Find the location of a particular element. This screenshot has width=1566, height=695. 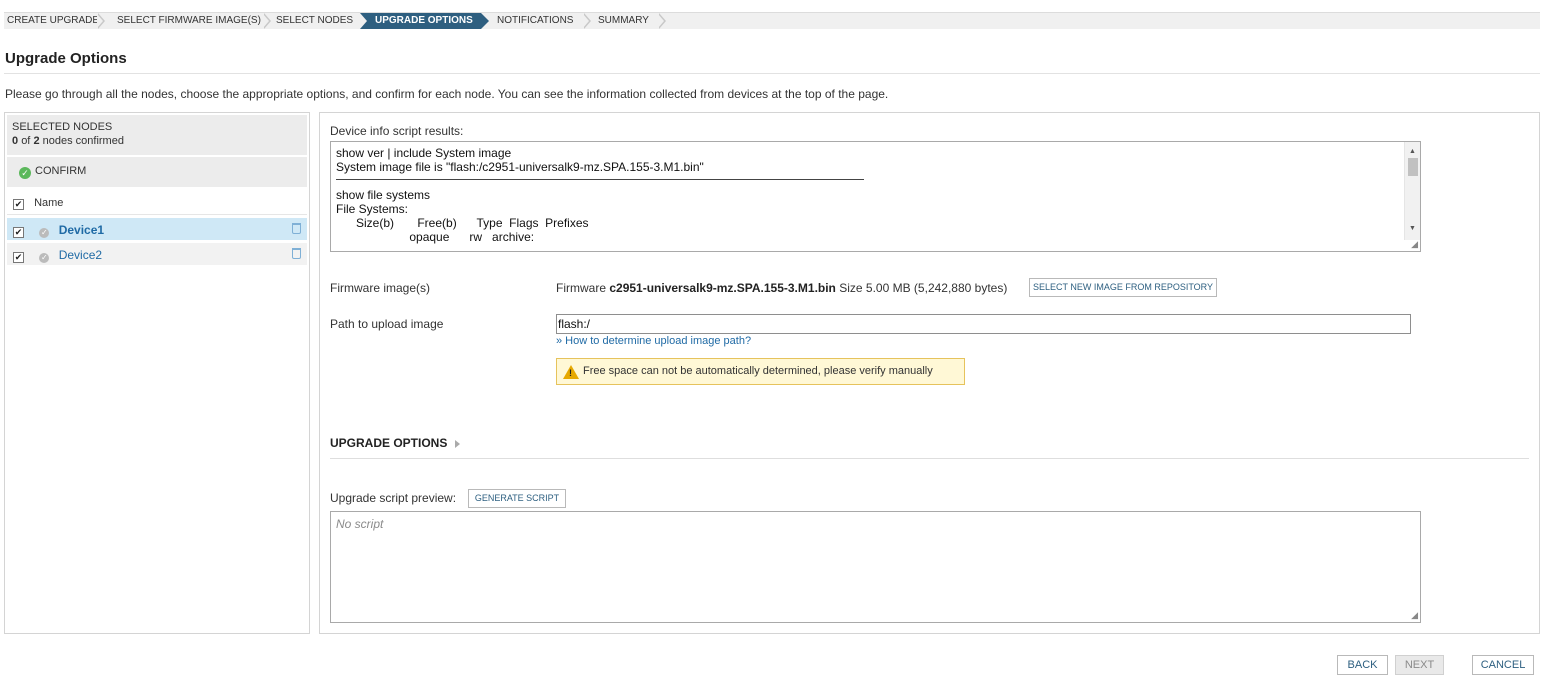

firmware-size: Size 5.00 MB (5,242,880 bytes) is located at coordinates (923, 288).